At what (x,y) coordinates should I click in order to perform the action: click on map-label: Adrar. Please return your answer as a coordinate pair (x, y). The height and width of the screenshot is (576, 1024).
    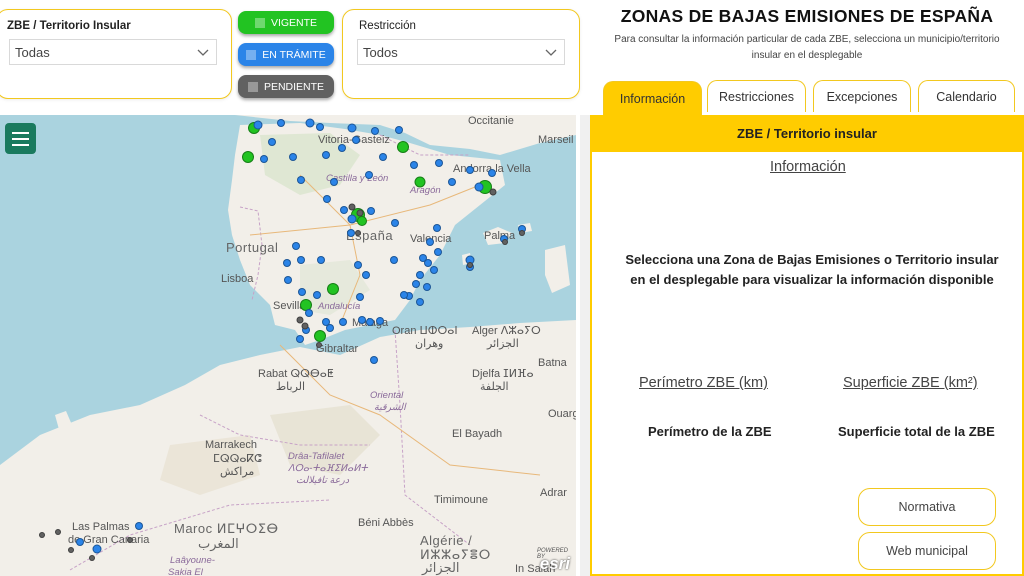
    Looking at the image, I should click on (553, 493).